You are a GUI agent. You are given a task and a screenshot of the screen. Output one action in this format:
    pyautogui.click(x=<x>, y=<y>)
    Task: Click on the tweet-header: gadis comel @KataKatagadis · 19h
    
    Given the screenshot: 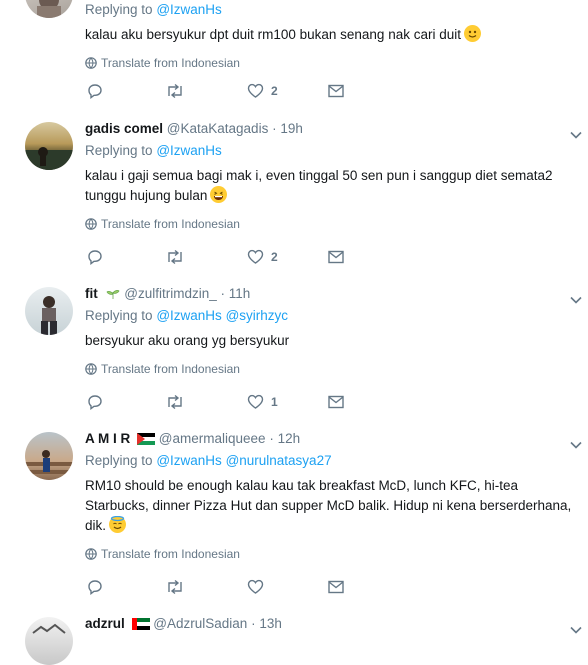 What is the action you would take?
    pyautogui.click(x=331, y=129)
    